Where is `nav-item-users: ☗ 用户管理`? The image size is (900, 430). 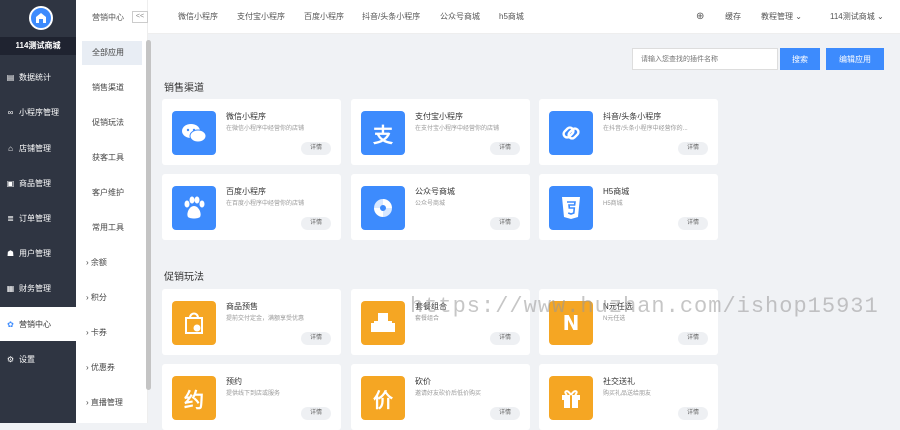
nav-item-users: ☗ 用户管理 is located at coordinates (38, 253).